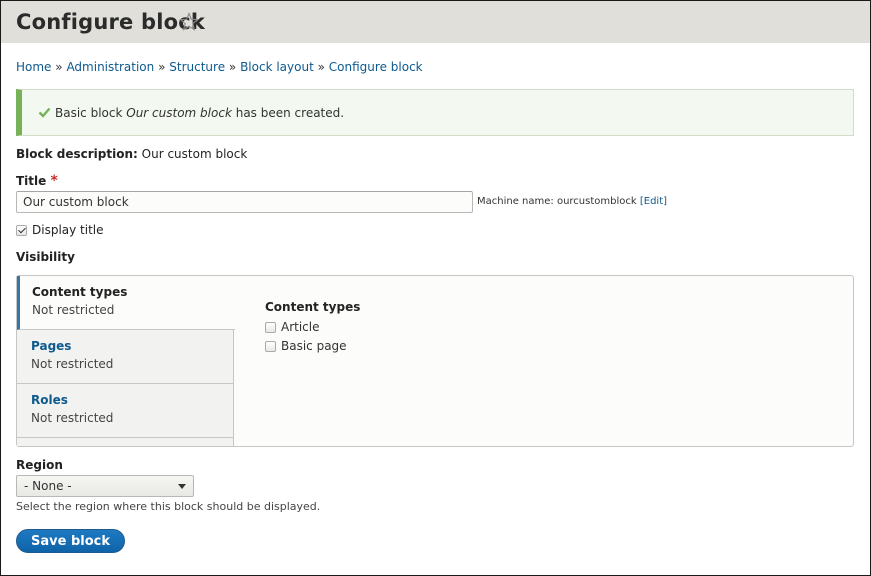 This screenshot has width=871, height=576. What do you see at coordinates (179, 113) in the screenshot?
I see `status-block-name: Our custom block` at bounding box center [179, 113].